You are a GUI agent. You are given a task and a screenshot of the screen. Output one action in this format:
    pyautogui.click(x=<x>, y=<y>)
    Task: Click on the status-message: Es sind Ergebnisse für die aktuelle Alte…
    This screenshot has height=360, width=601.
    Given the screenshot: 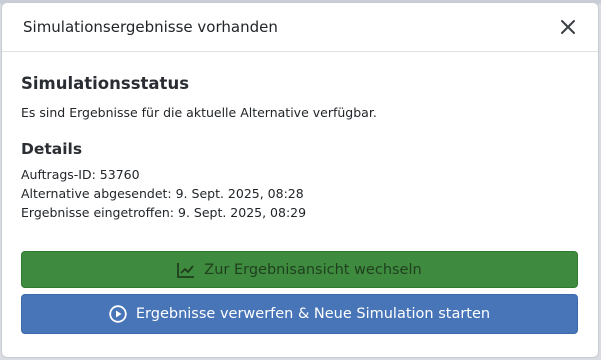 What is the action you would take?
    pyautogui.click(x=199, y=112)
    